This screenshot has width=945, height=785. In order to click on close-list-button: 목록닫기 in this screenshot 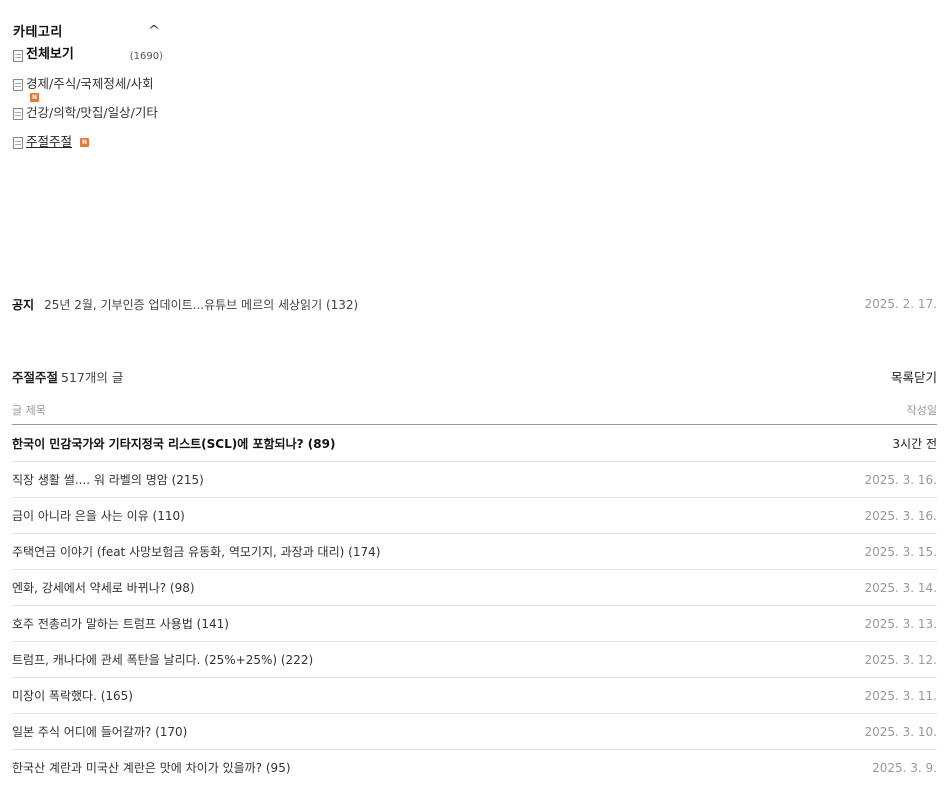, I will do `click(914, 376)`.